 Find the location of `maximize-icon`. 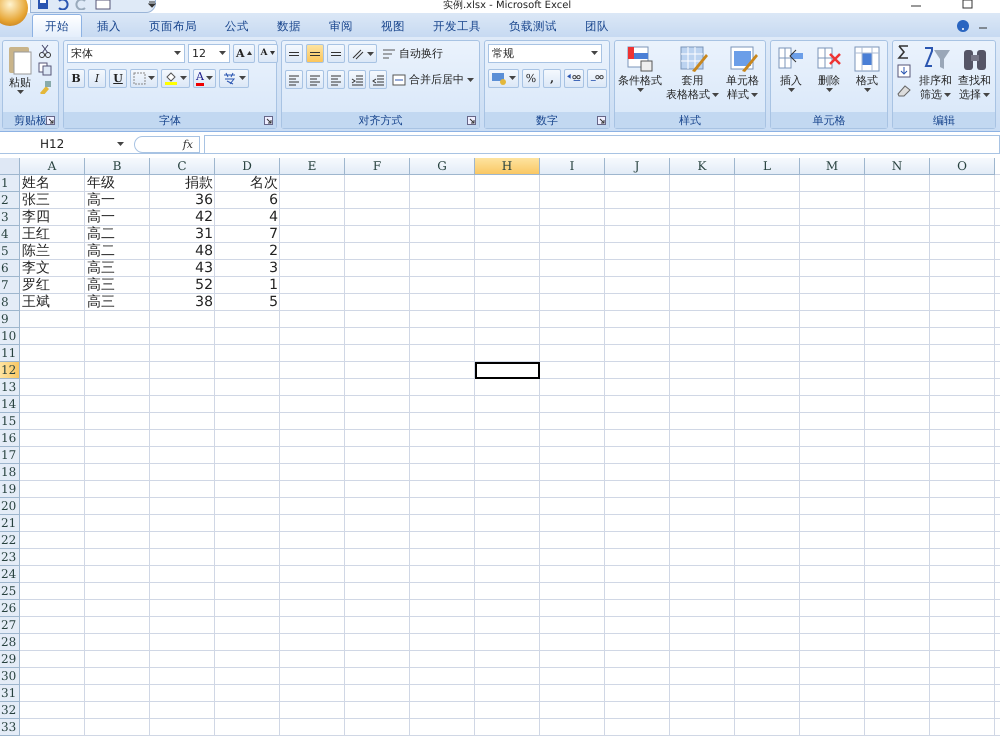

maximize-icon is located at coordinates (968, 5).